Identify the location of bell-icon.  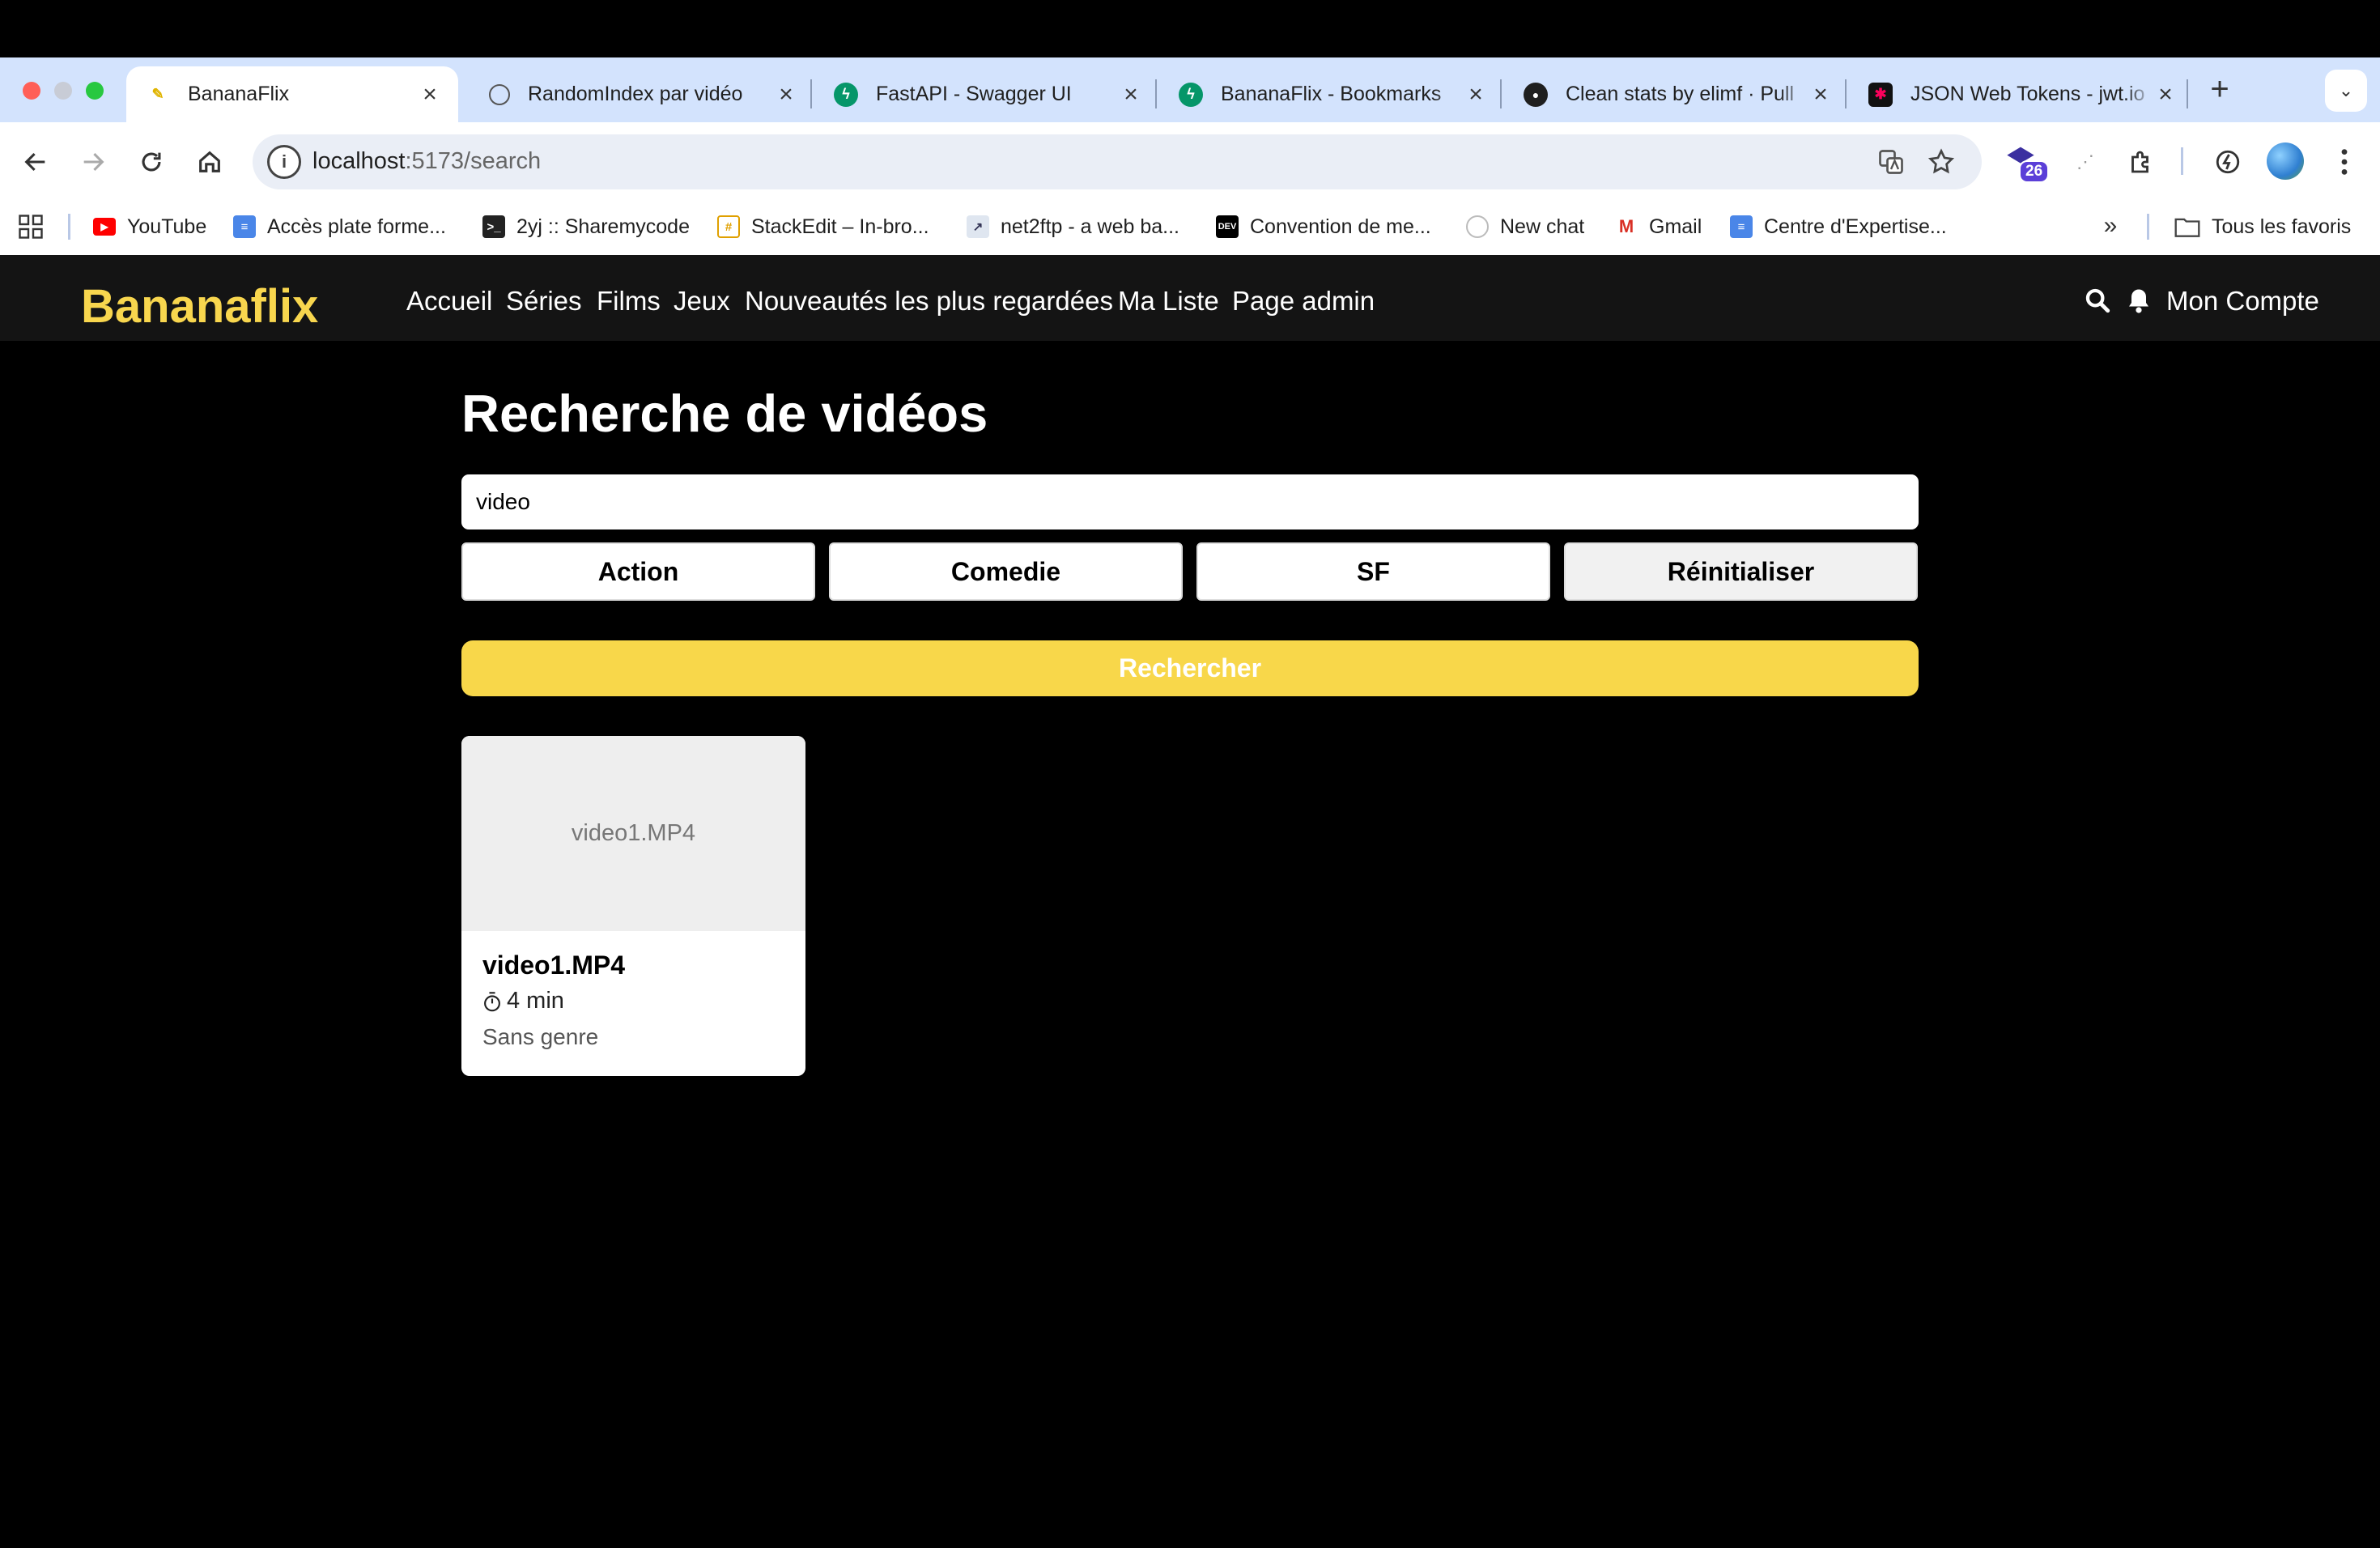
(2139, 300).